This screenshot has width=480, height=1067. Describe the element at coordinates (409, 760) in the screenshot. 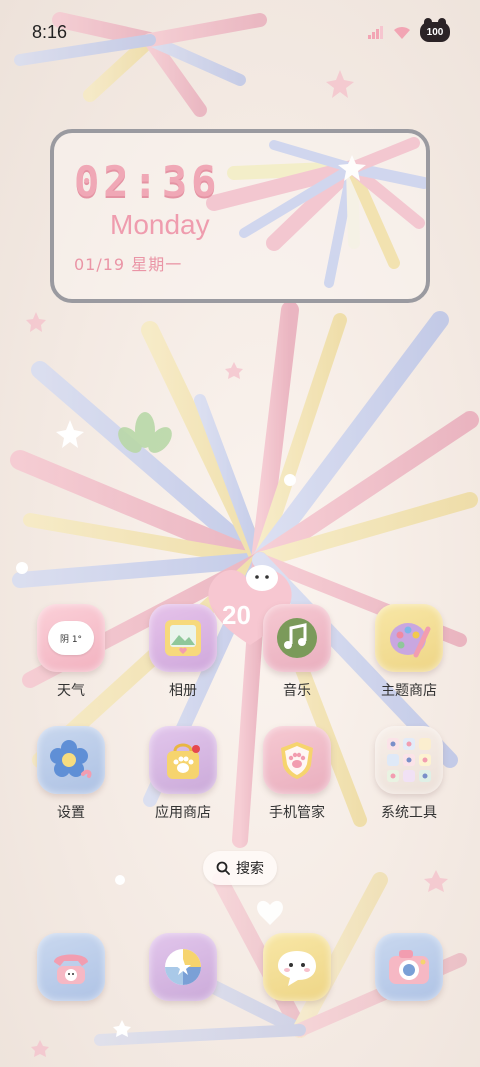

I see `tools-grid-icon` at that location.